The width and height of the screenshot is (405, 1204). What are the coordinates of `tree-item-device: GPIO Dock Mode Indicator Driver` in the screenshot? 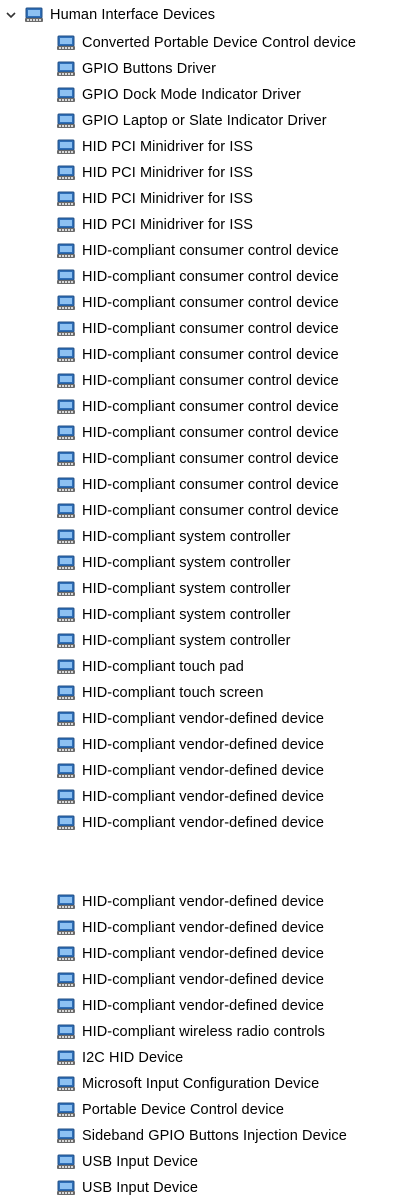 It's located at (202, 95).